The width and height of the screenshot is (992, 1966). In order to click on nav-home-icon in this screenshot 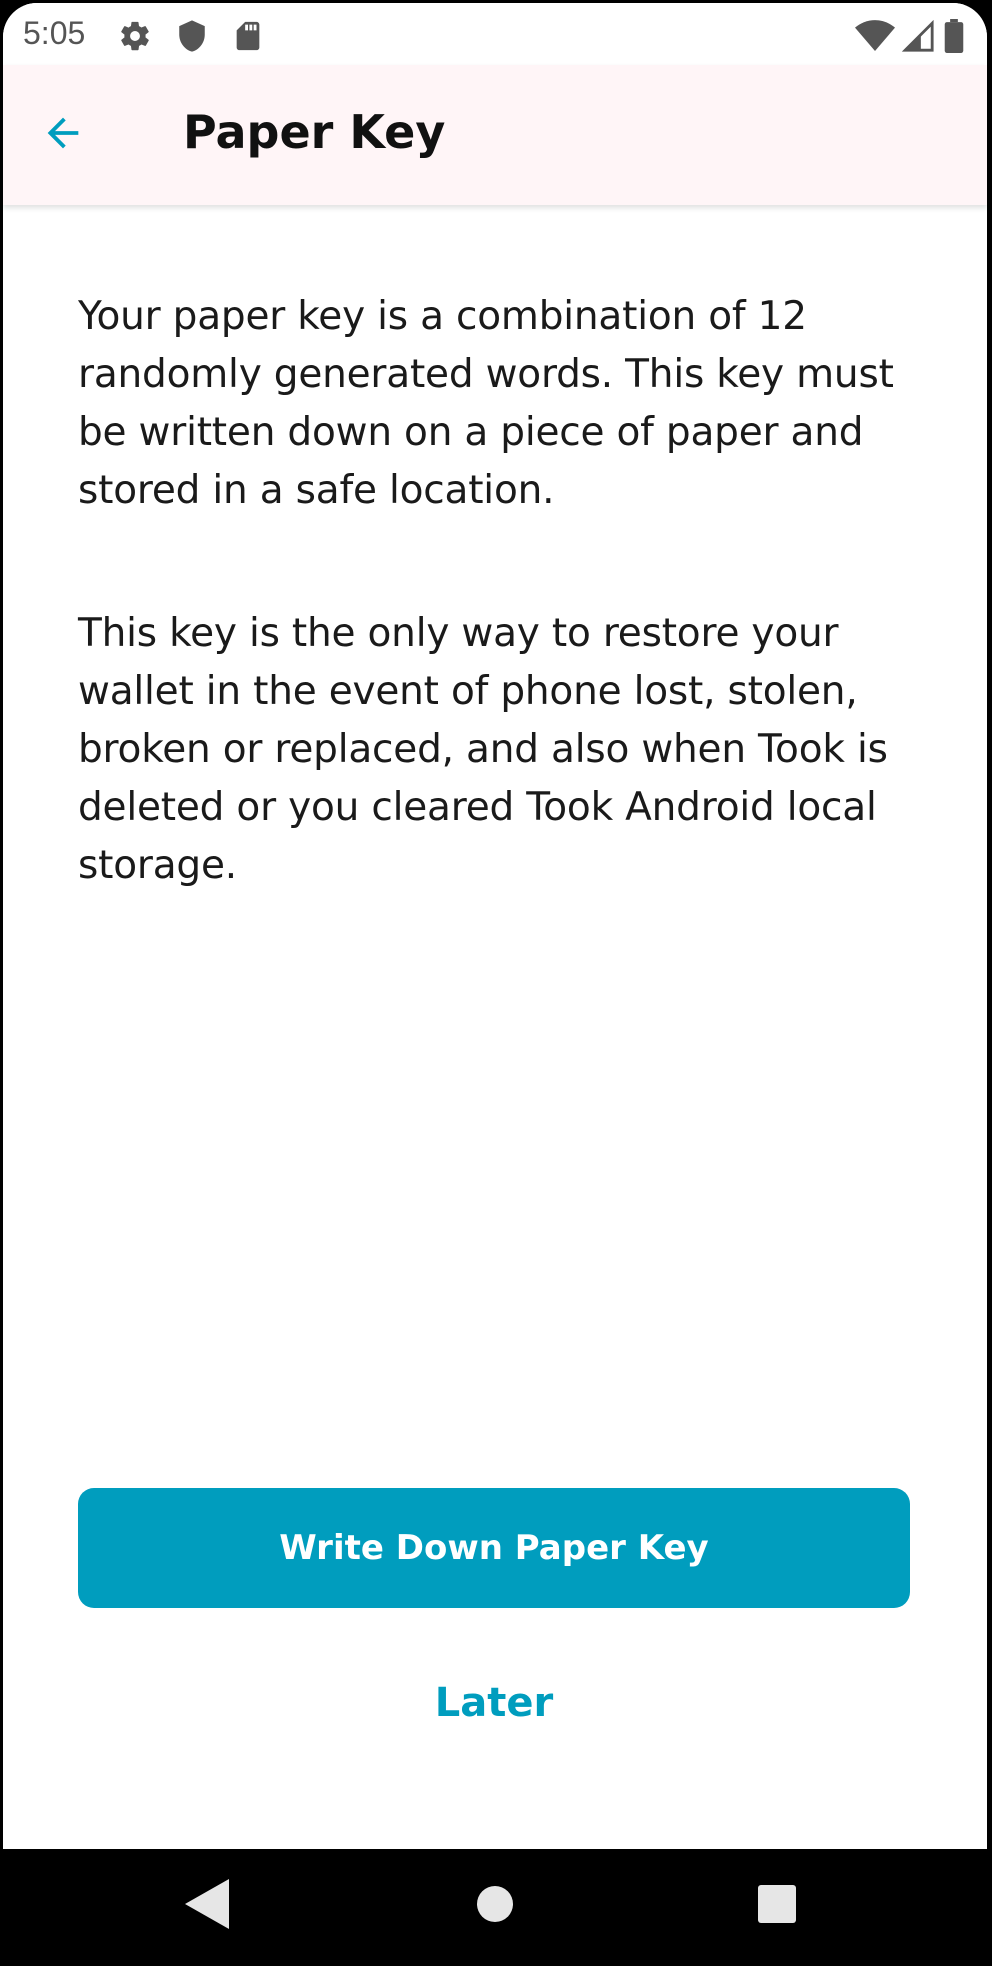, I will do `click(495, 1906)`.